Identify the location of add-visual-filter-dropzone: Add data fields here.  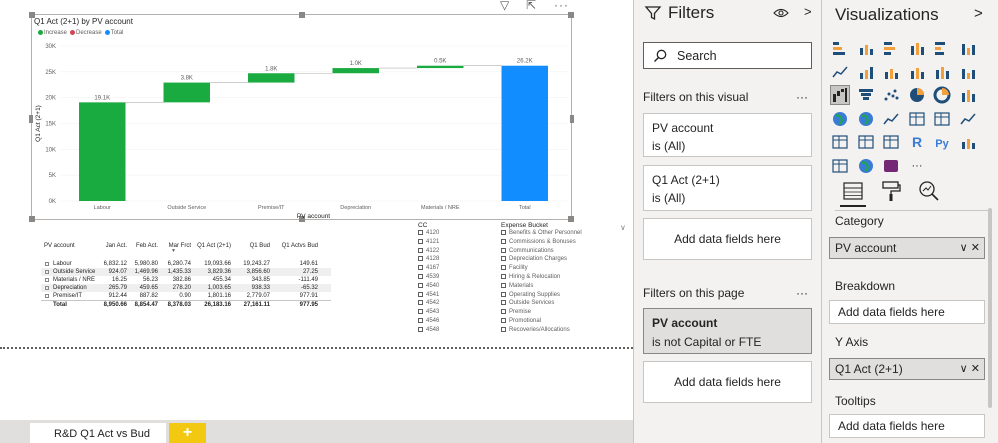
(727, 239).